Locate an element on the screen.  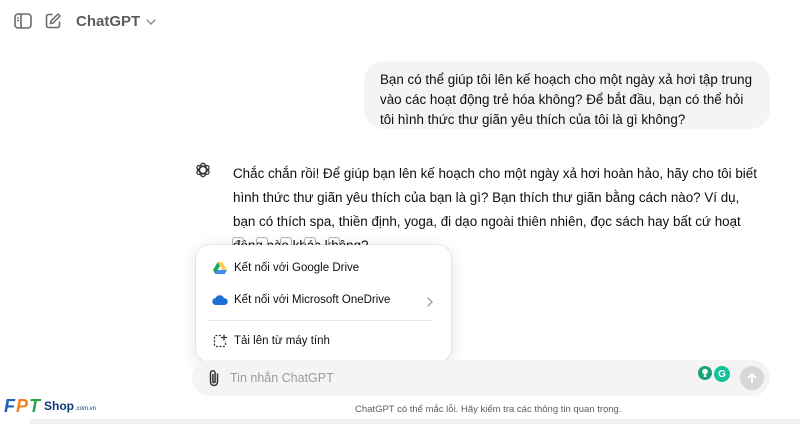
sidebar-toggle-icon is located at coordinates (23, 21).